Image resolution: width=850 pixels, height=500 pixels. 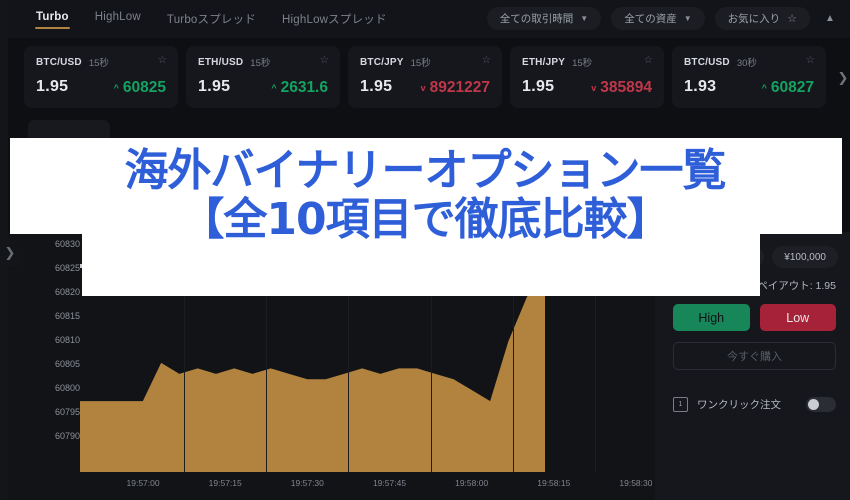 What do you see at coordinates (797, 317) in the screenshot?
I see `low-button: Low` at bounding box center [797, 317].